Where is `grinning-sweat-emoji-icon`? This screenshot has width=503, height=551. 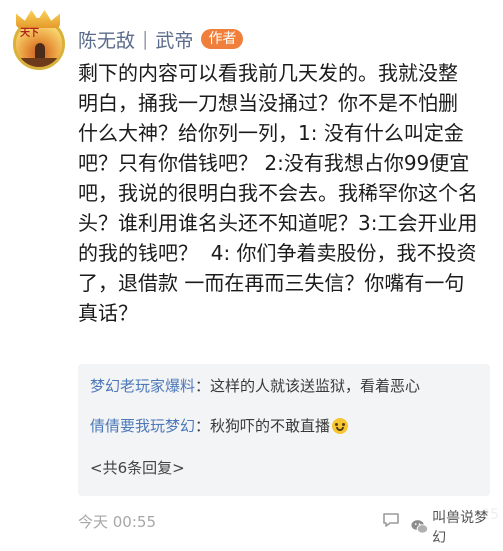 grinning-sweat-emoji-icon is located at coordinates (340, 426).